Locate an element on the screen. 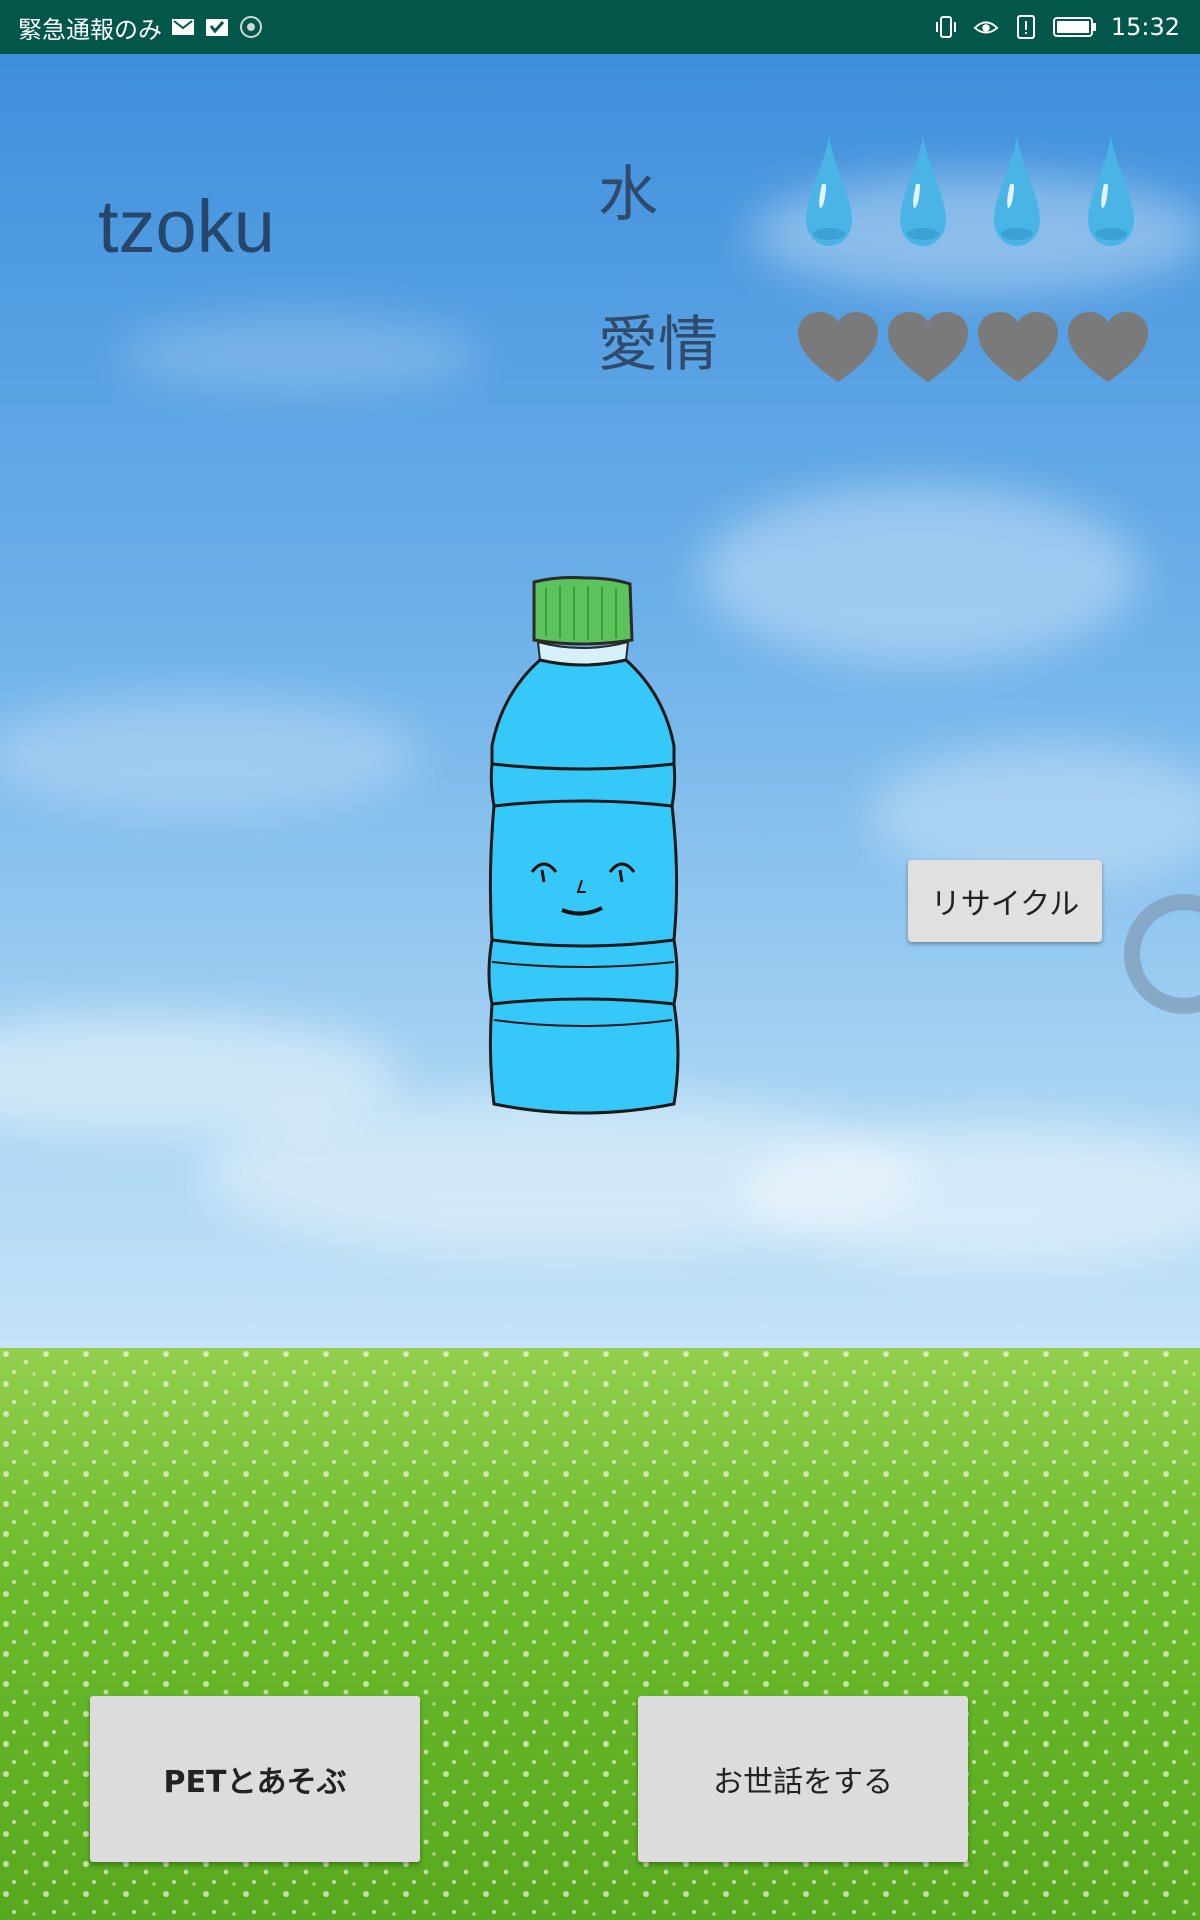 This screenshot has height=1920, width=1200. play-with-pet-button: PETとあそぶ is located at coordinates (255, 1779).